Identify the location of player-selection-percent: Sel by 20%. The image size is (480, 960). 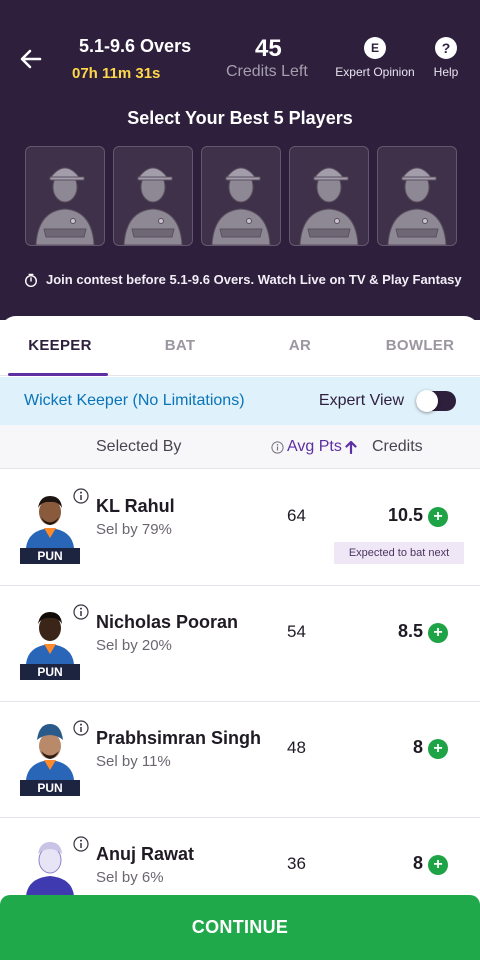
(134, 645).